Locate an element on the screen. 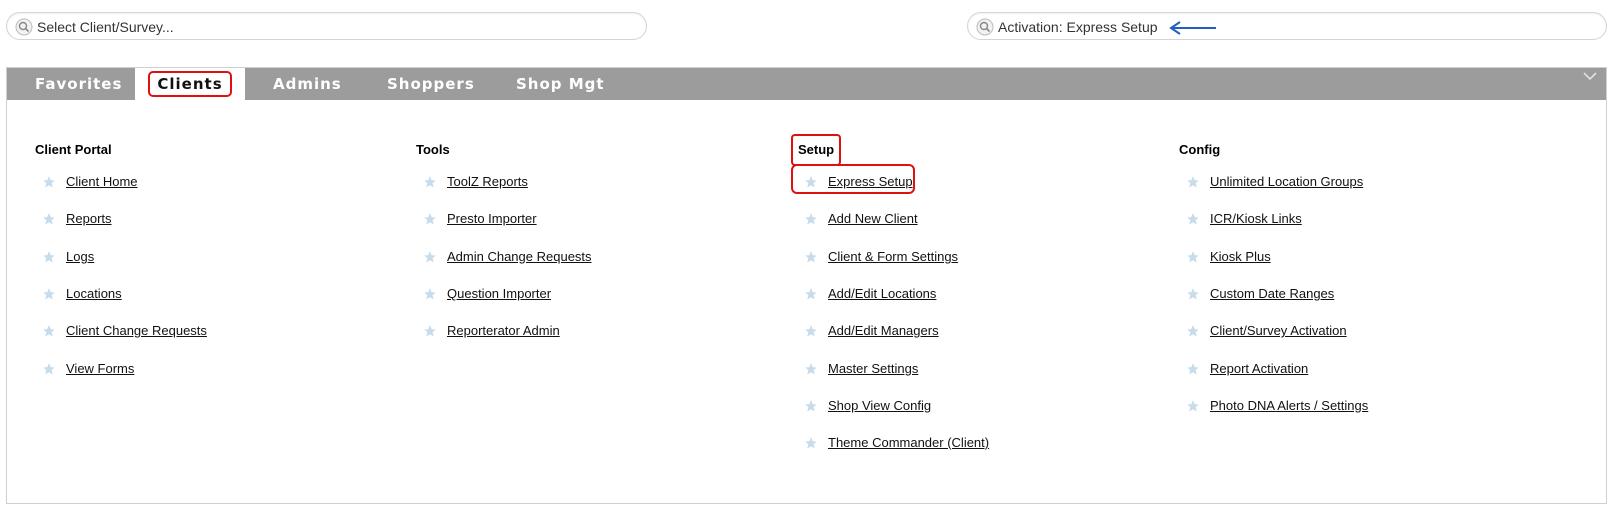  column-client-portal: Client Portal is located at coordinates (73, 150).